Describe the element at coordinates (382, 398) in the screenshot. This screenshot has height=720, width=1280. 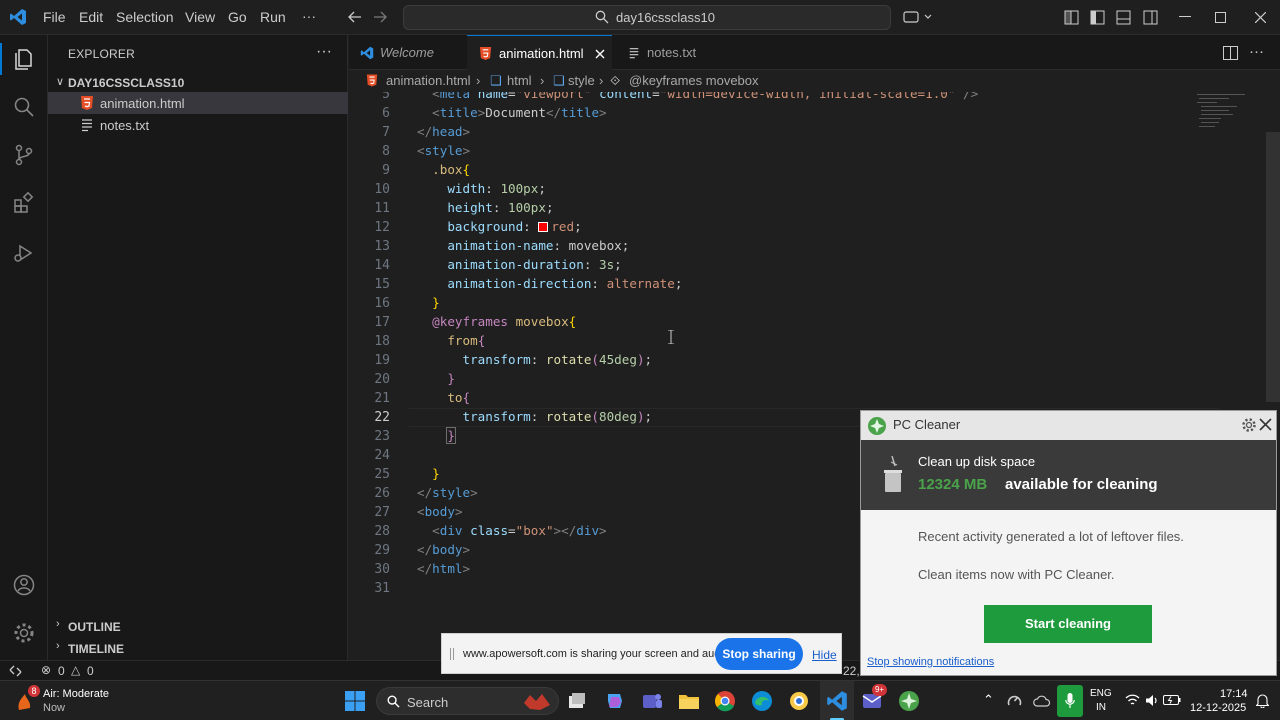
I see `line-number: 21` at that location.